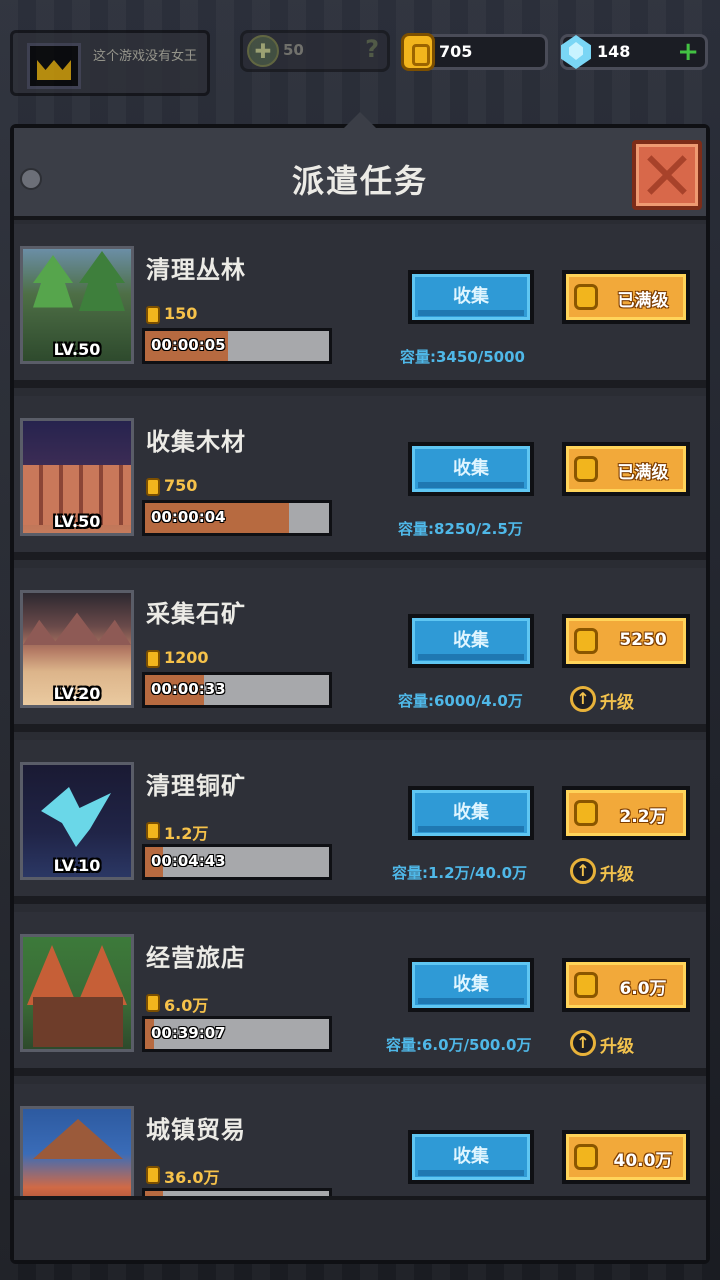  Describe the element at coordinates (196, 442) in the screenshot. I see `task-name: 收集木材` at that location.